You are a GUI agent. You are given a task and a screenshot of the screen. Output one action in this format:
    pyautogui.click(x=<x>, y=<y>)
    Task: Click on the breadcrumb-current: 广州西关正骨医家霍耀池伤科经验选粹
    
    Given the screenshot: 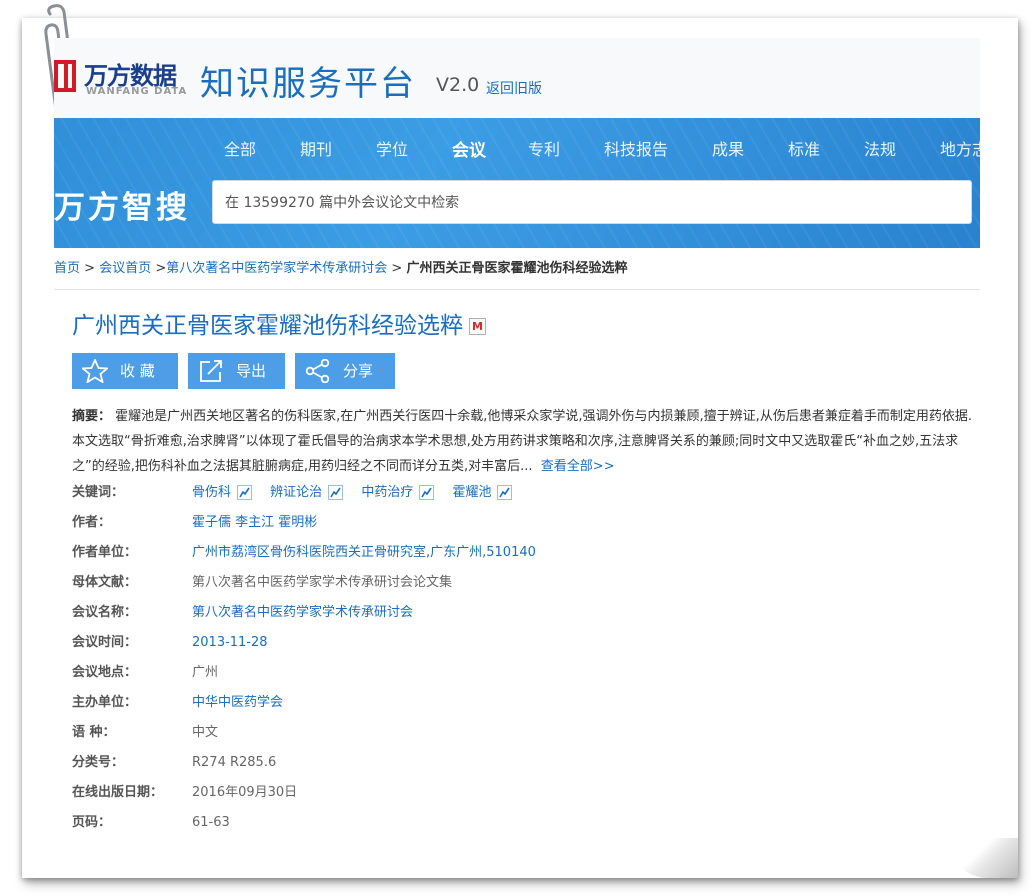 What is the action you would take?
    pyautogui.click(x=517, y=268)
    